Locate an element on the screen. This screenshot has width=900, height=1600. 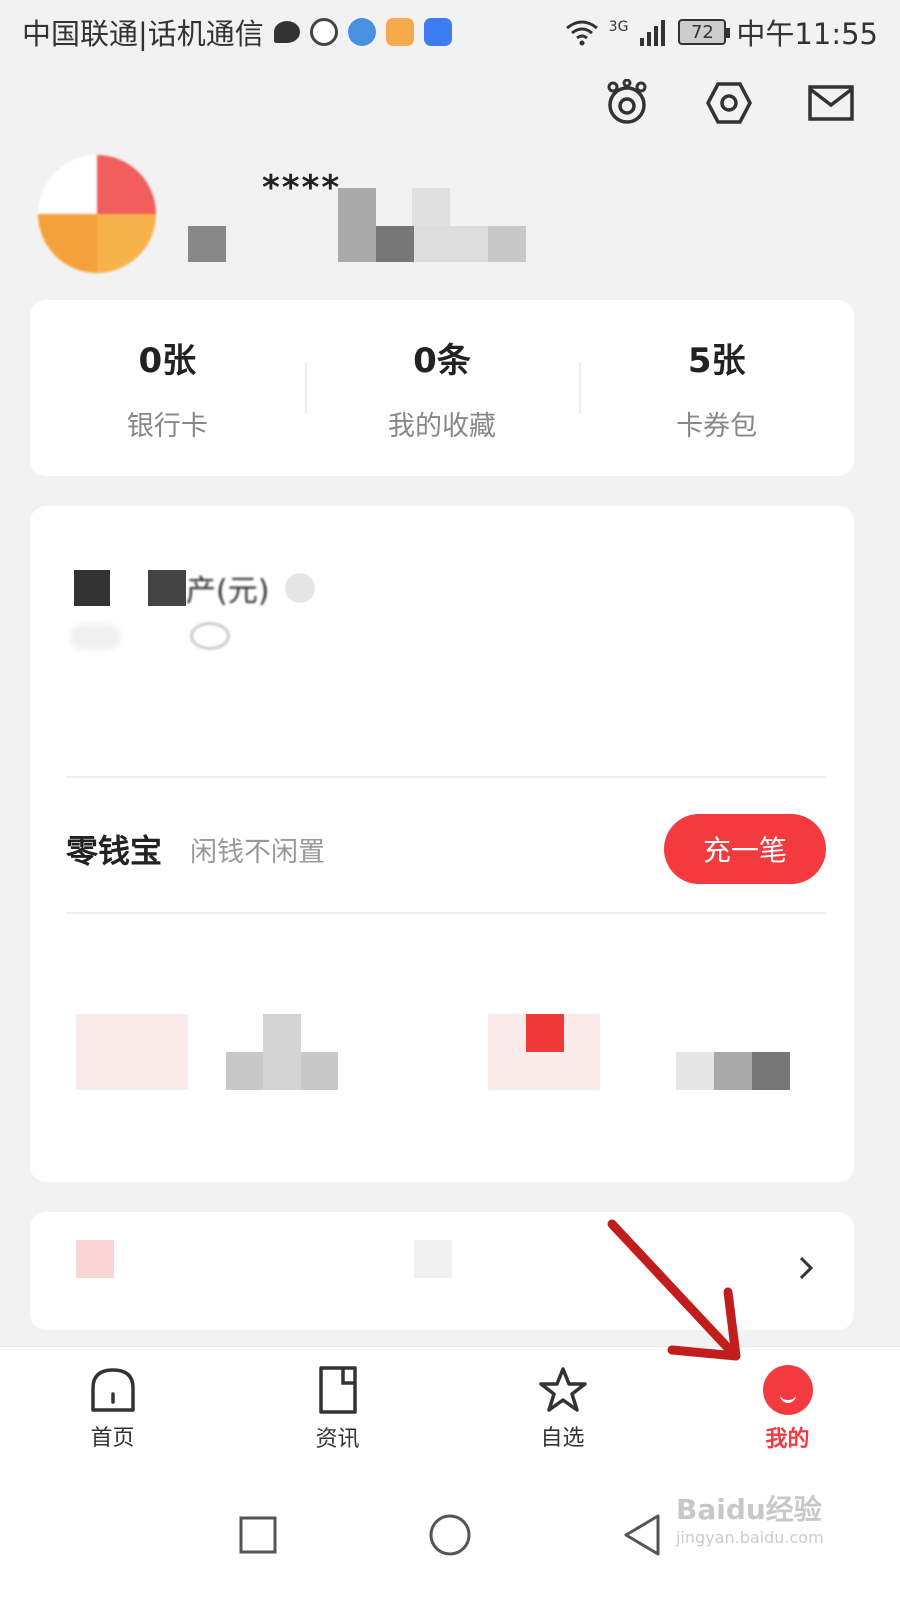
settings-icon is located at coordinates (729, 103).